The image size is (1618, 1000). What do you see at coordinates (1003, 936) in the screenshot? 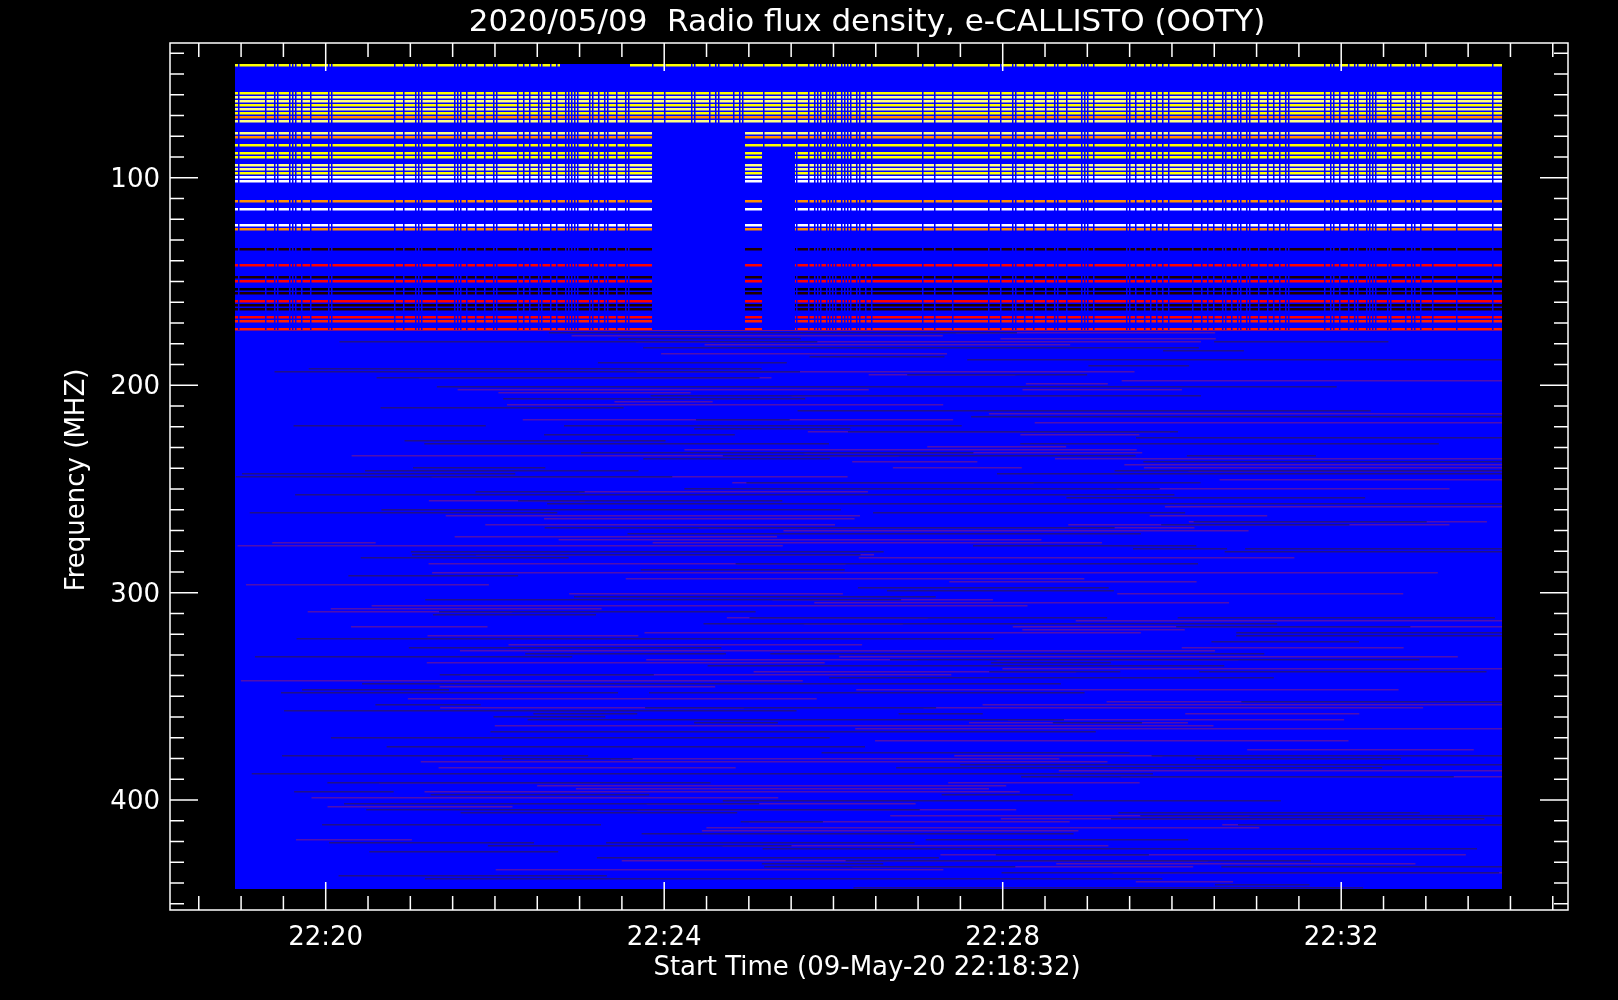
I see `tick-label: 22:28` at bounding box center [1003, 936].